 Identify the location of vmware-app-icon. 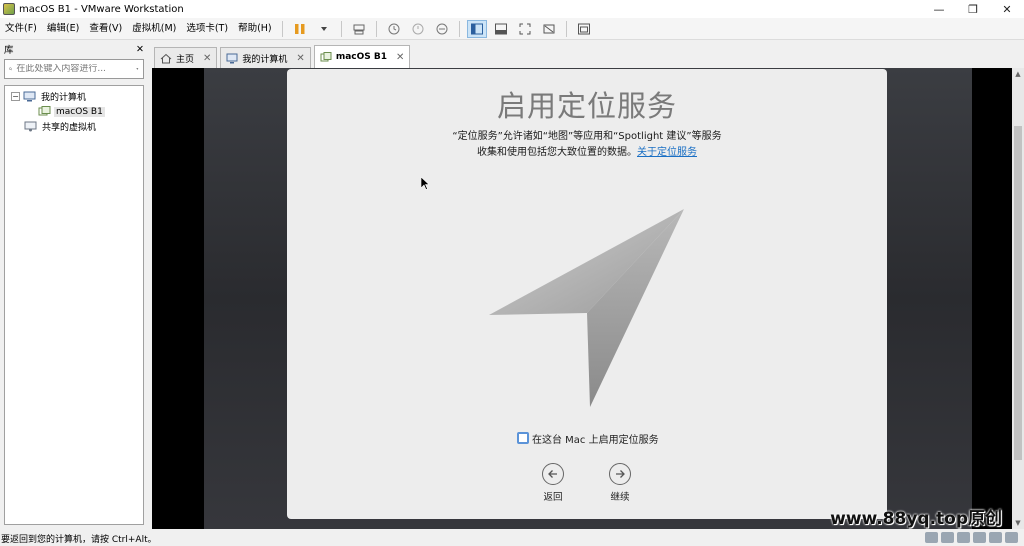
(9, 9).